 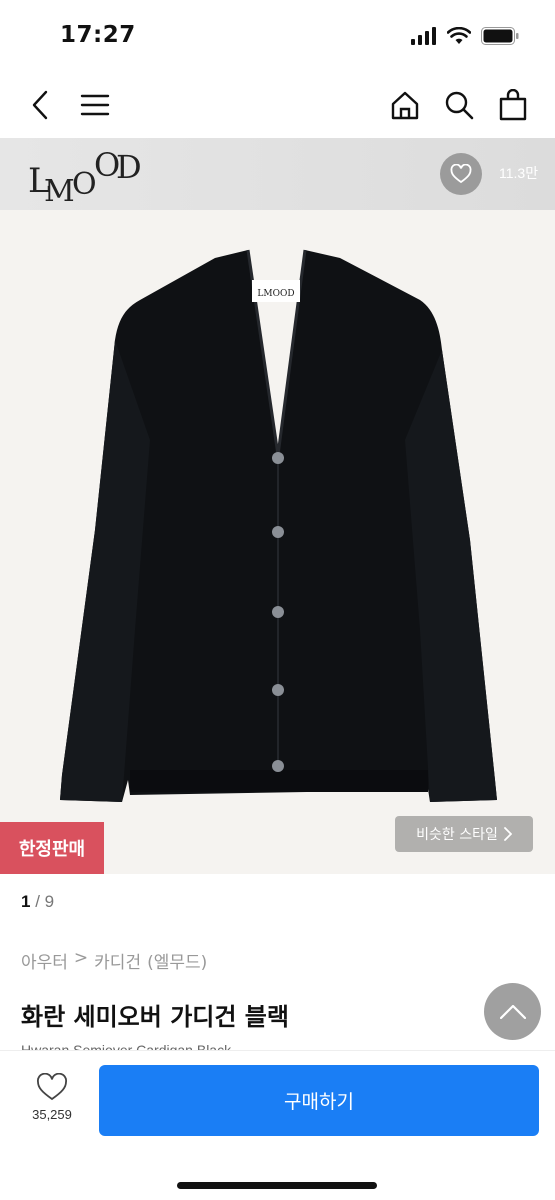 I want to click on breadcrumb-item-cardigan: 카디건, so click(x=117, y=960).